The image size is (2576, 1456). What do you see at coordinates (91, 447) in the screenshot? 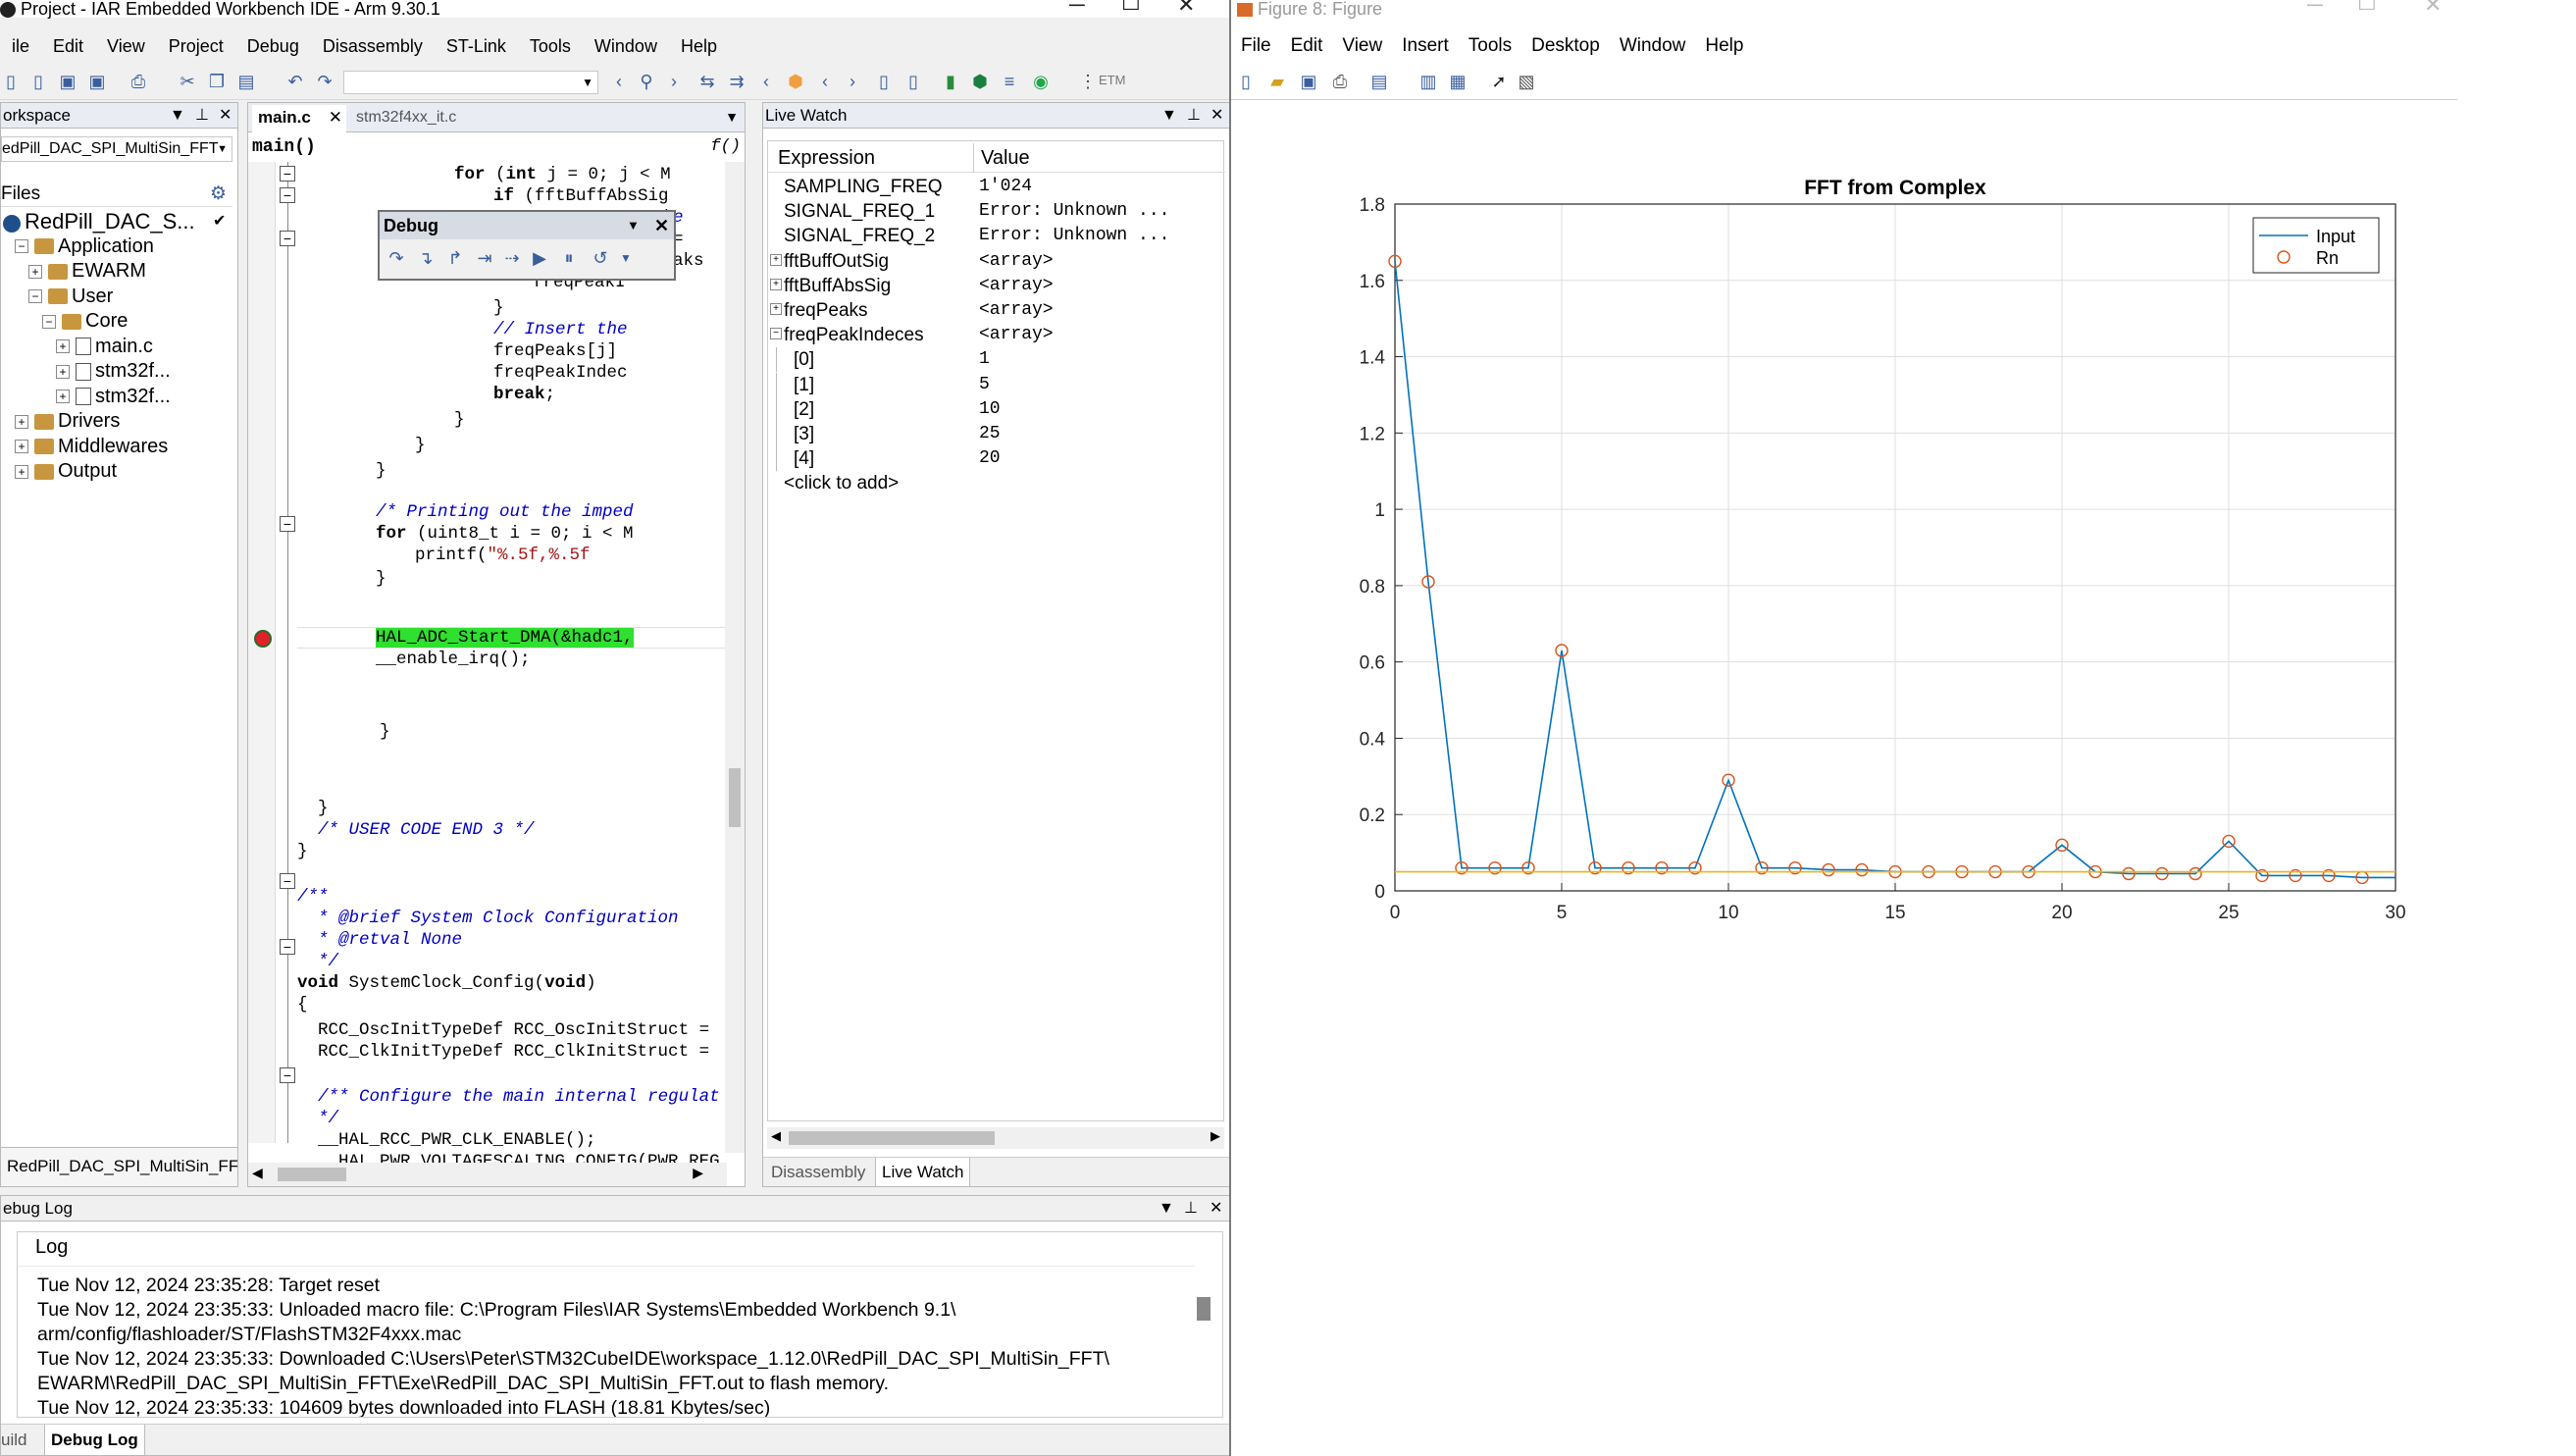
I see `tree-item: + Middlewares` at bounding box center [91, 447].